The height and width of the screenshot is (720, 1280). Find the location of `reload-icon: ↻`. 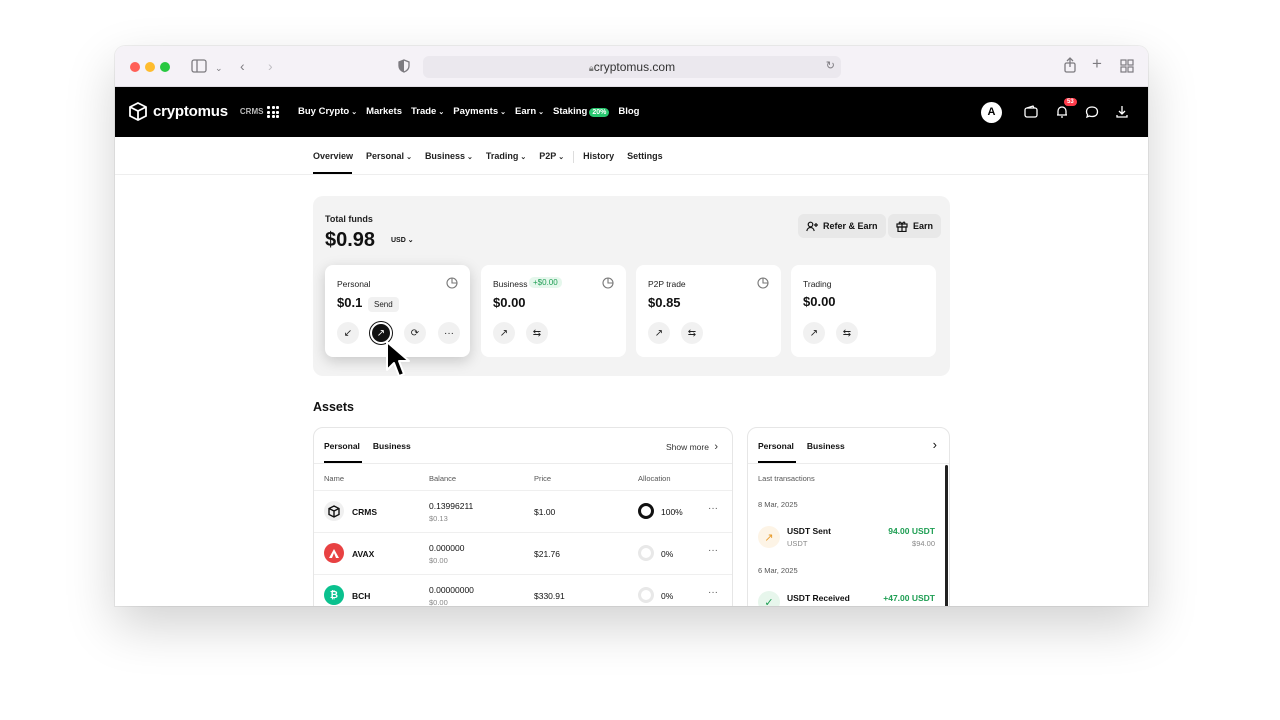

reload-icon: ↻ is located at coordinates (830, 65).